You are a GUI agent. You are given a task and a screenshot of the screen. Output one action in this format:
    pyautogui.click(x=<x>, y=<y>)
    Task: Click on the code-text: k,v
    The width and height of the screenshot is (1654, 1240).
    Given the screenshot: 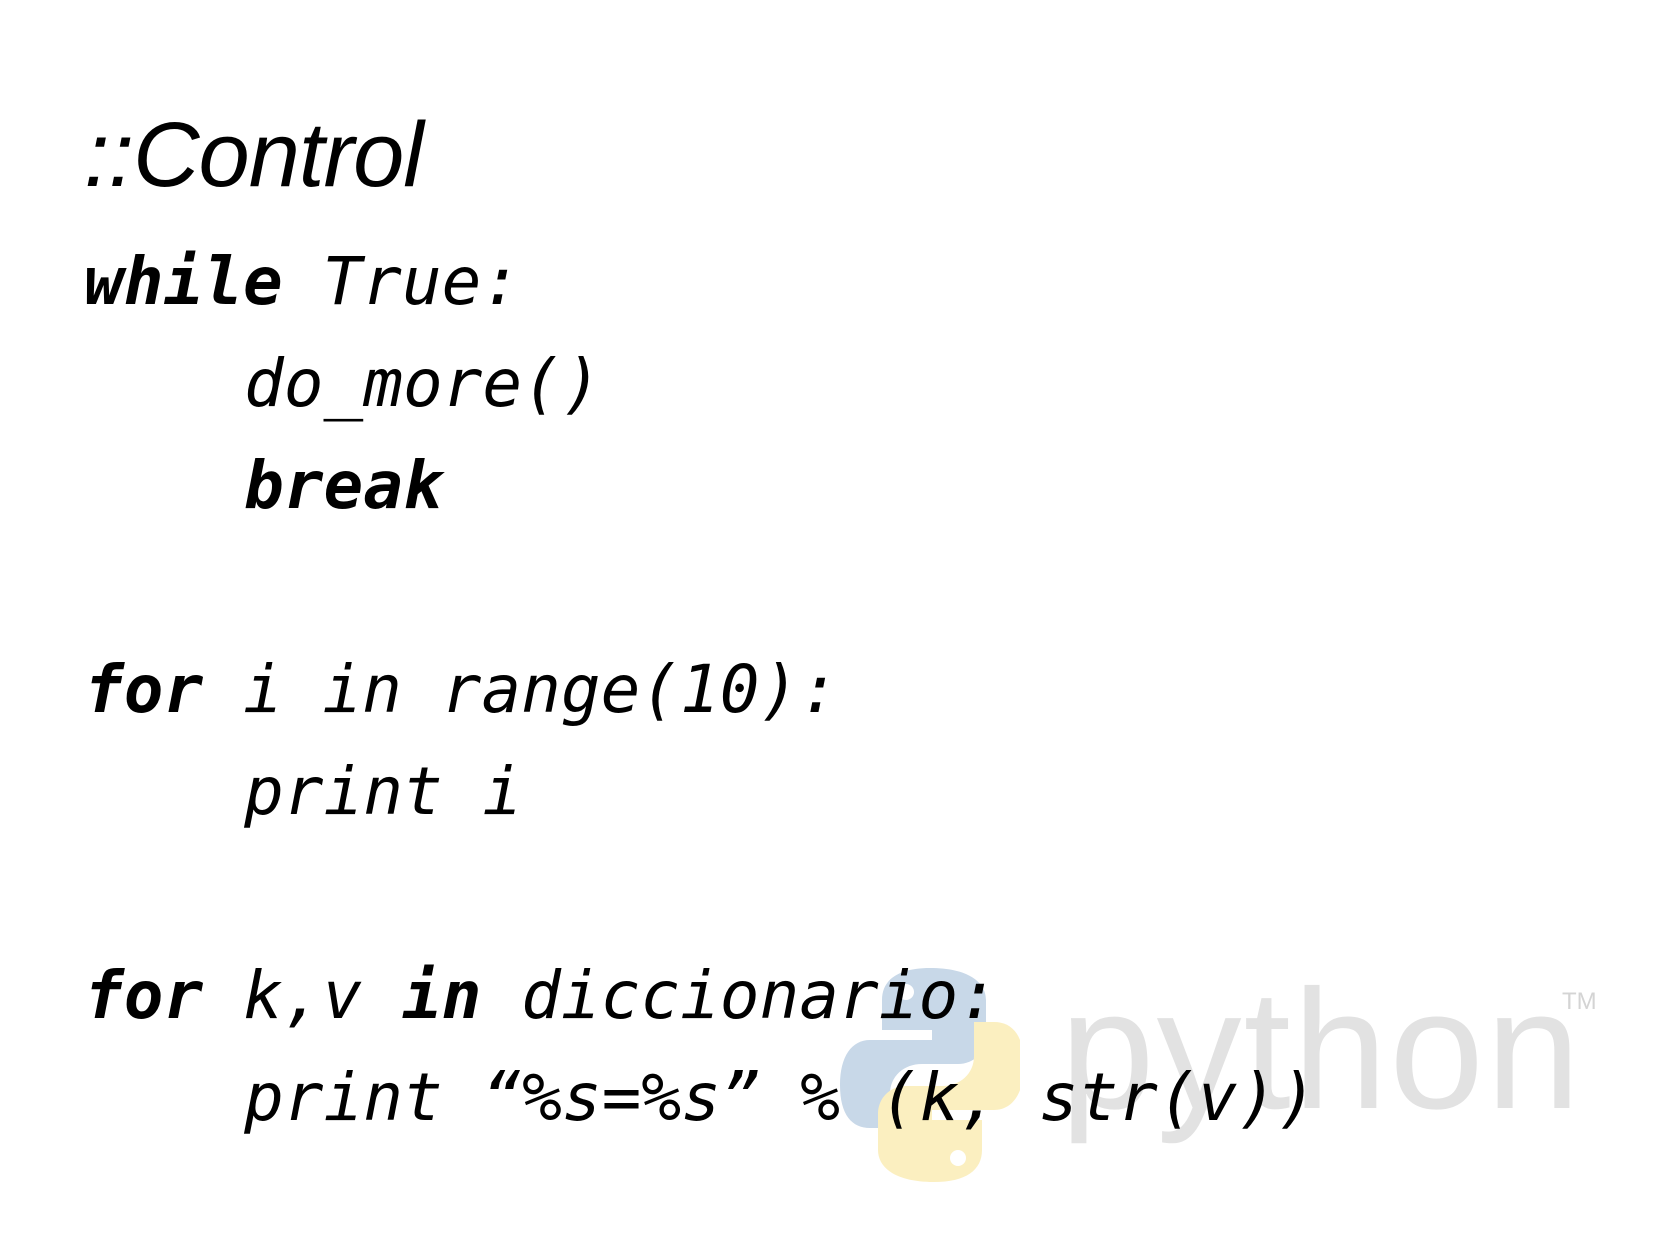 What is the action you would take?
    pyautogui.click(x=302, y=995)
    